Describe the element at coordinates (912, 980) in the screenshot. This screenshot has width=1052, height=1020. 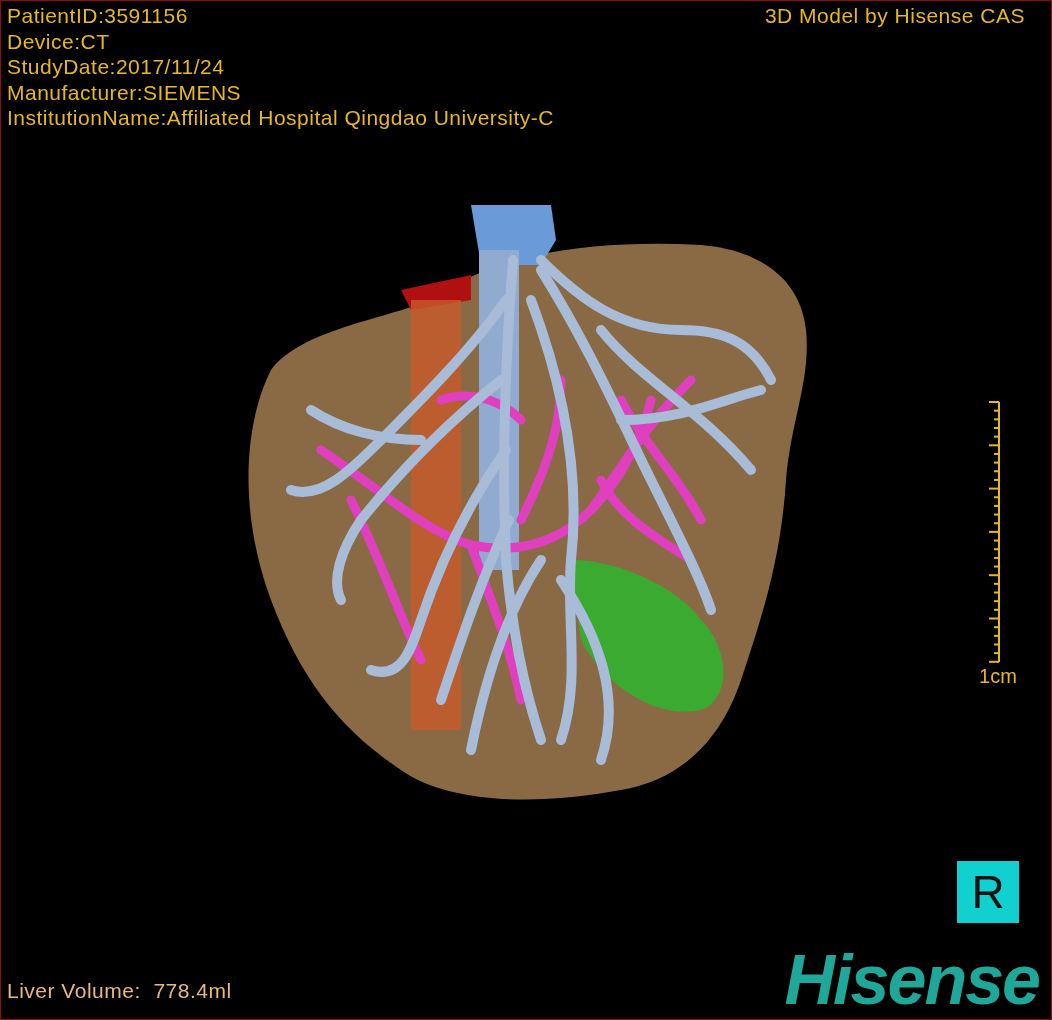
I see `logo: Hisense` at that location.